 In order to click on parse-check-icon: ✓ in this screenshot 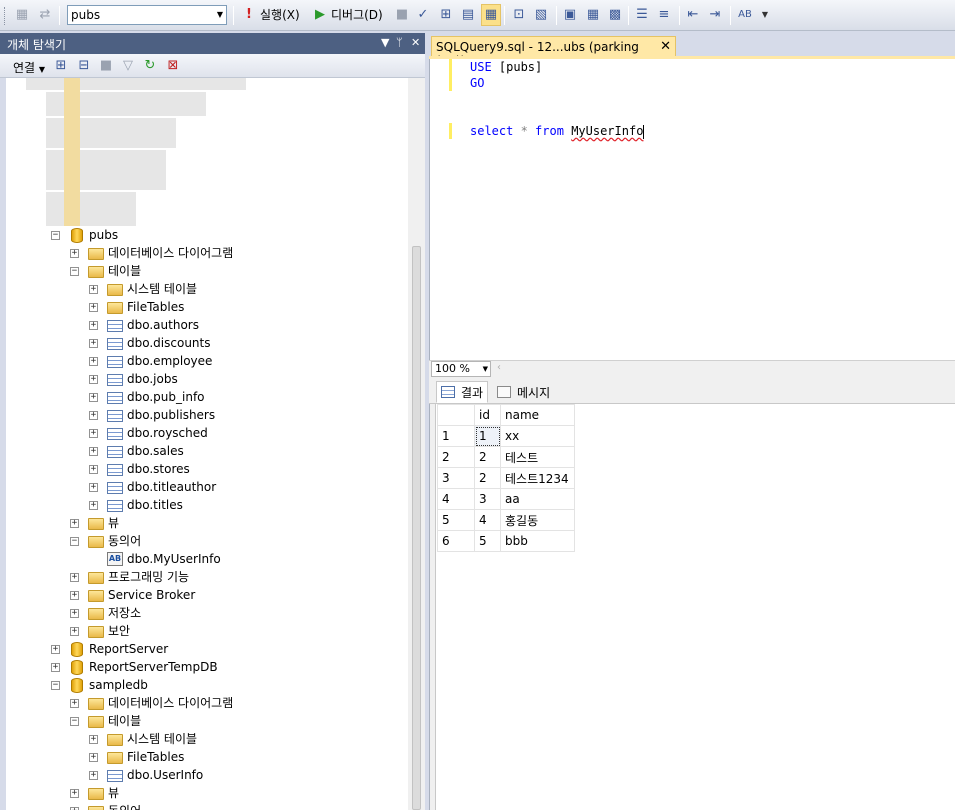, I will do `click(423, 15)`.